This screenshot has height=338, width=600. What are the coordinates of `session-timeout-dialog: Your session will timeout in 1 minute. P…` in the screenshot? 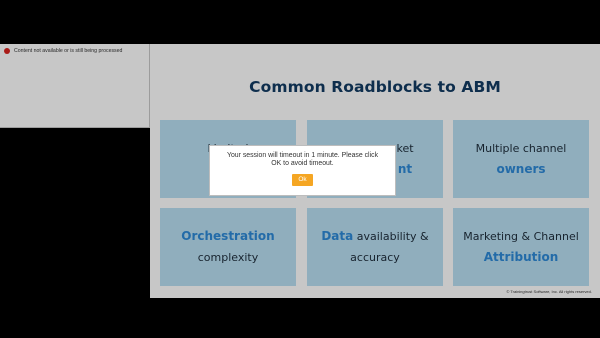 It's located at (302, 170).